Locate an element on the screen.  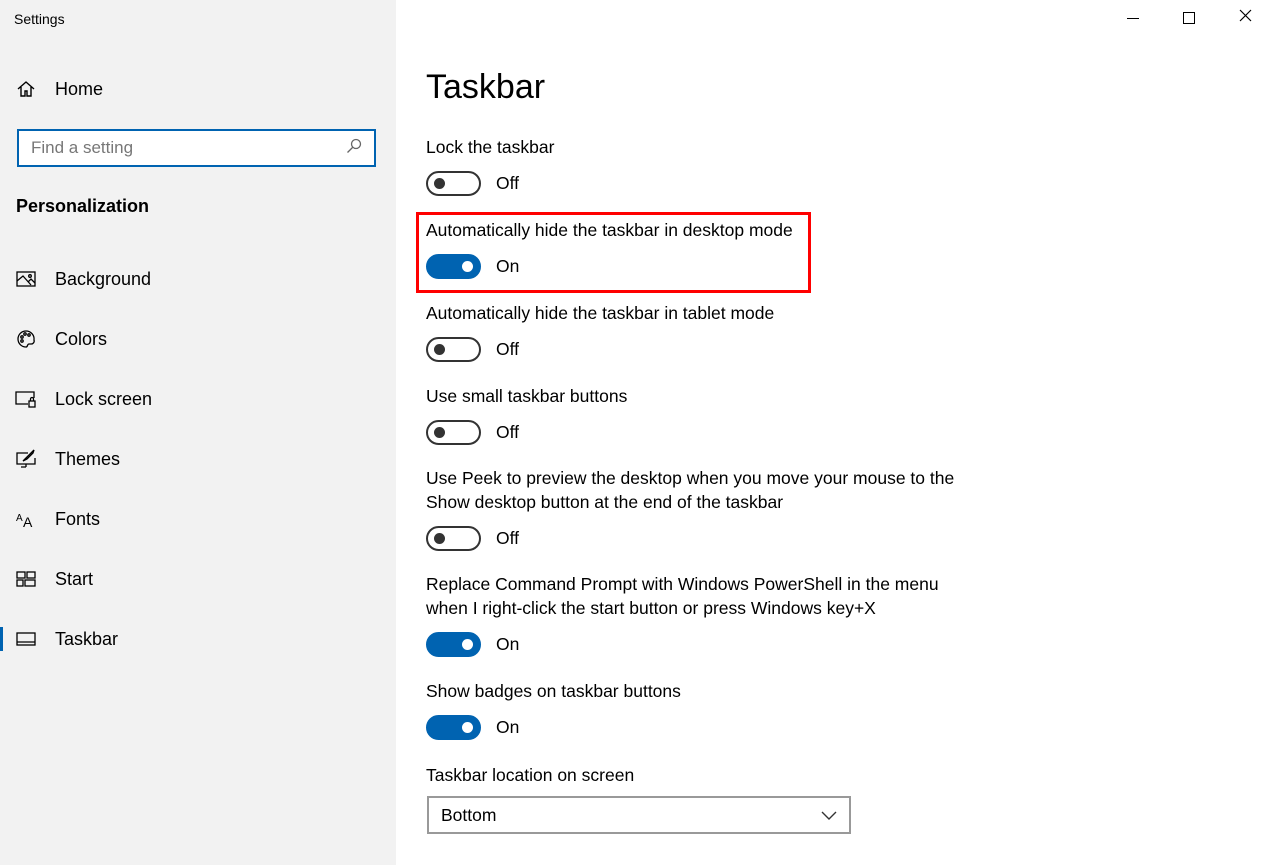
maximize-button is located at coordinates (1189, 18).